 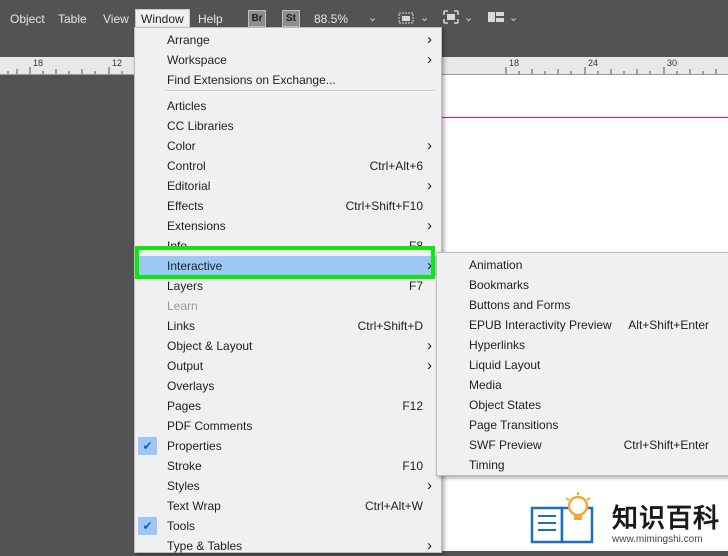 I want to click on submenu-item-timing: Timing, so click(x=582, y=465).